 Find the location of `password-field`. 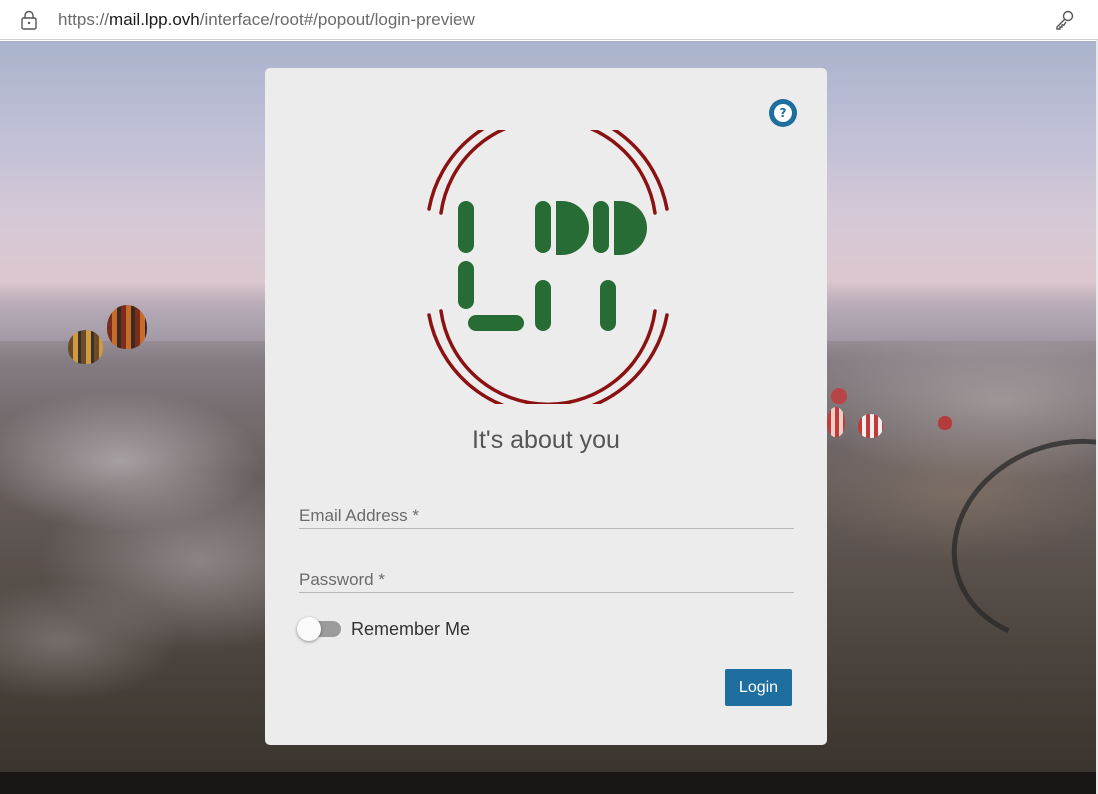

password-field is located at coordinates (546, 577).